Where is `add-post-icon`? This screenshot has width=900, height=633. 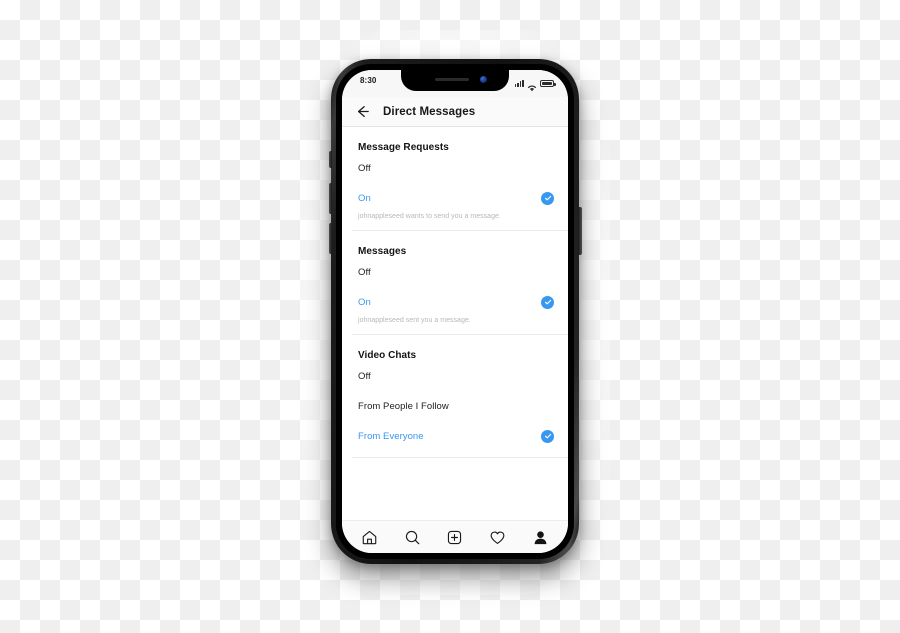
add-post-icon is located at coordinates (455, 537).